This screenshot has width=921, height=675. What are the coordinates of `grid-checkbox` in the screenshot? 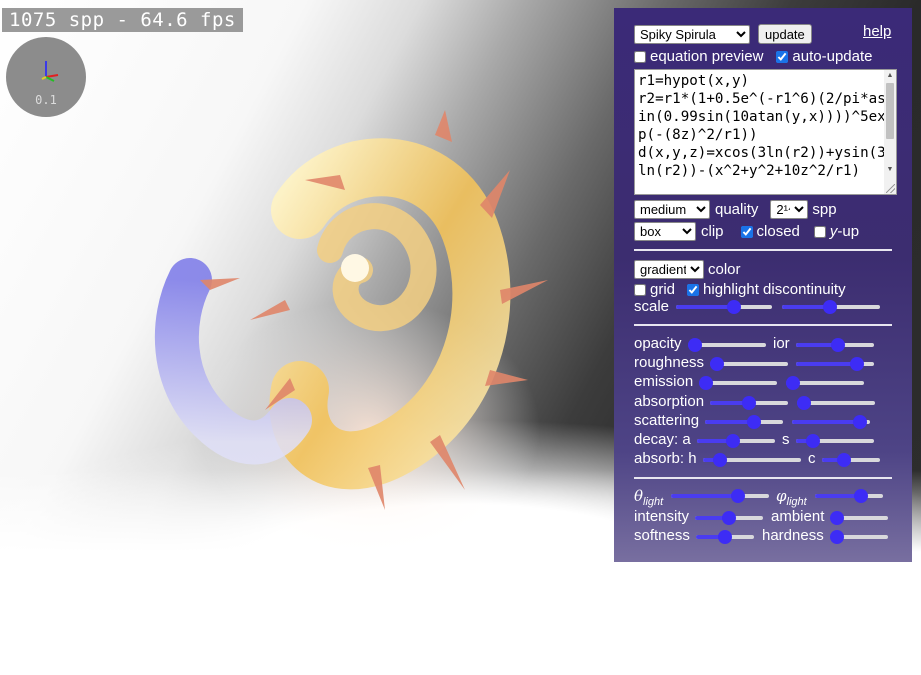 It's located at (640, 289).